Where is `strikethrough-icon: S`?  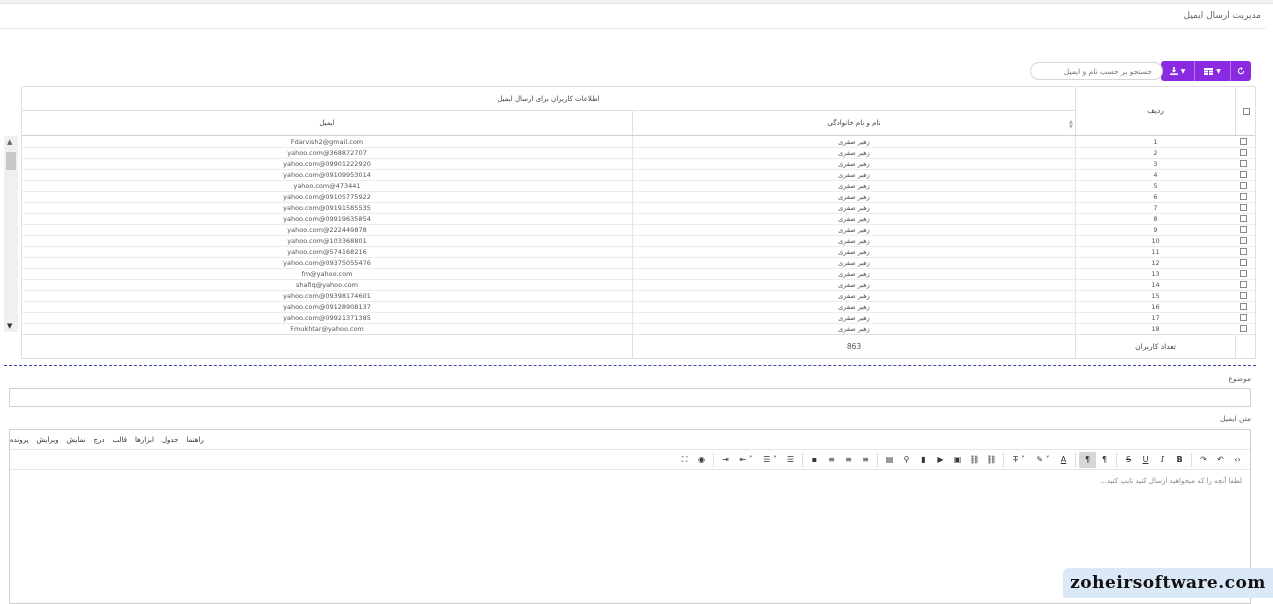 strikethrough-icon: S is located at coordinates (1128, 460).